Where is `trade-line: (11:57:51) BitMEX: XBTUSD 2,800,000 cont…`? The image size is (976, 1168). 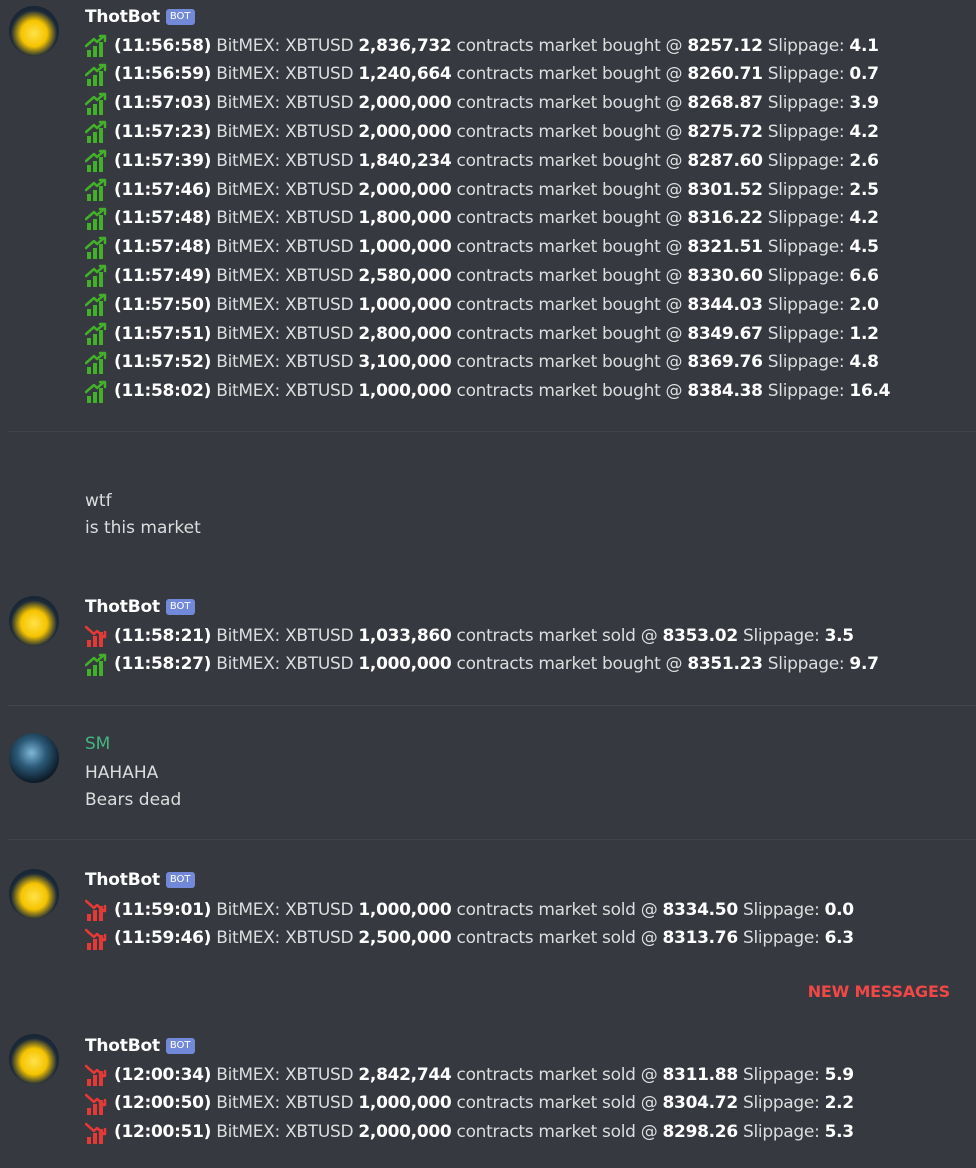 trade-line: (11:57:51) BitMEX: XBTUSD 2,800,000 cont… is located at coordinates (482, 333).